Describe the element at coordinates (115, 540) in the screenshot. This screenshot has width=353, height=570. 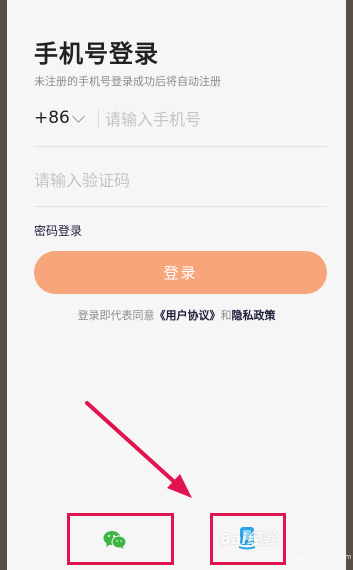
I see `wechat-icon` at that location.